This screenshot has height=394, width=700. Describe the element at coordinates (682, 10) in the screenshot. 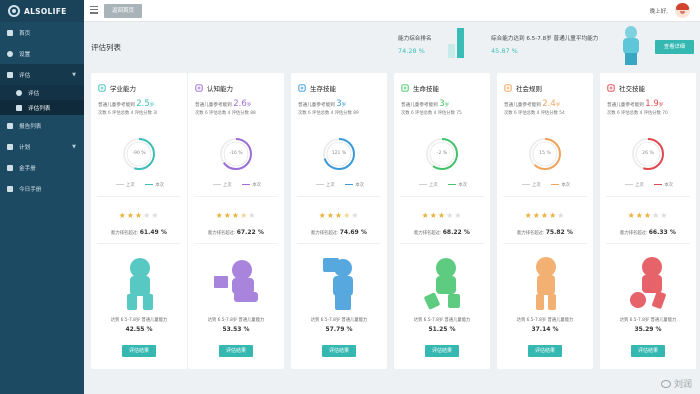

I see `avatar` at that location.